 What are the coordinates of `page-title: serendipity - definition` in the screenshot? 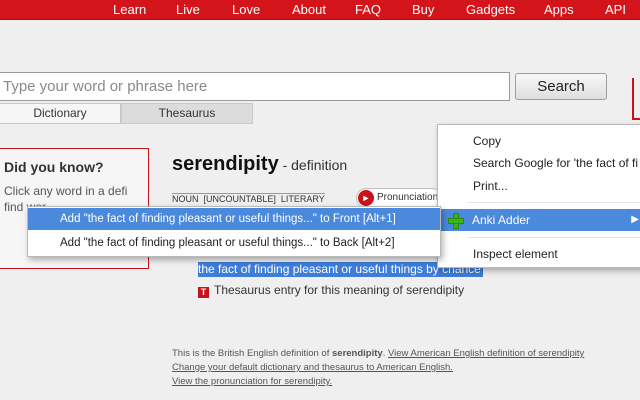 It's located at (259, 164).